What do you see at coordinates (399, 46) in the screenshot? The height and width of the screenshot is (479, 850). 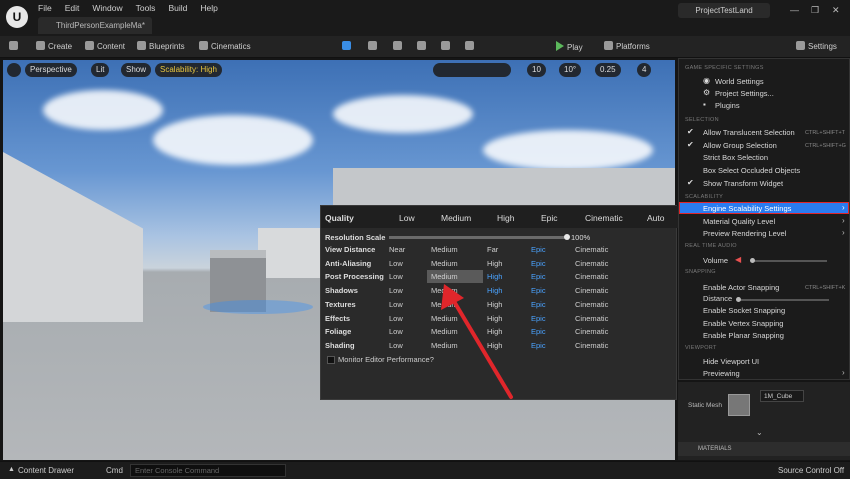 I see `foliage-mode-icon` at bounding box center [399, 46].